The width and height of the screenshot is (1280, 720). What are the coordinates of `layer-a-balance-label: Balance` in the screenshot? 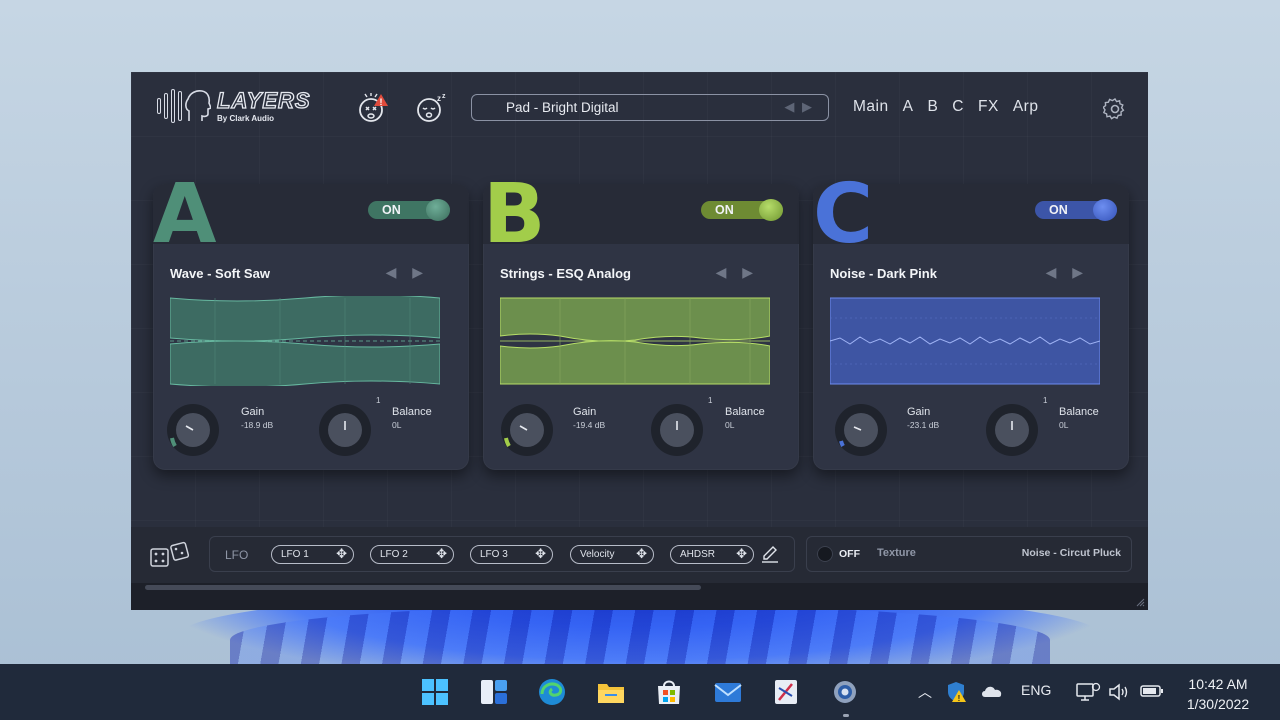 It's located at (412, 412).